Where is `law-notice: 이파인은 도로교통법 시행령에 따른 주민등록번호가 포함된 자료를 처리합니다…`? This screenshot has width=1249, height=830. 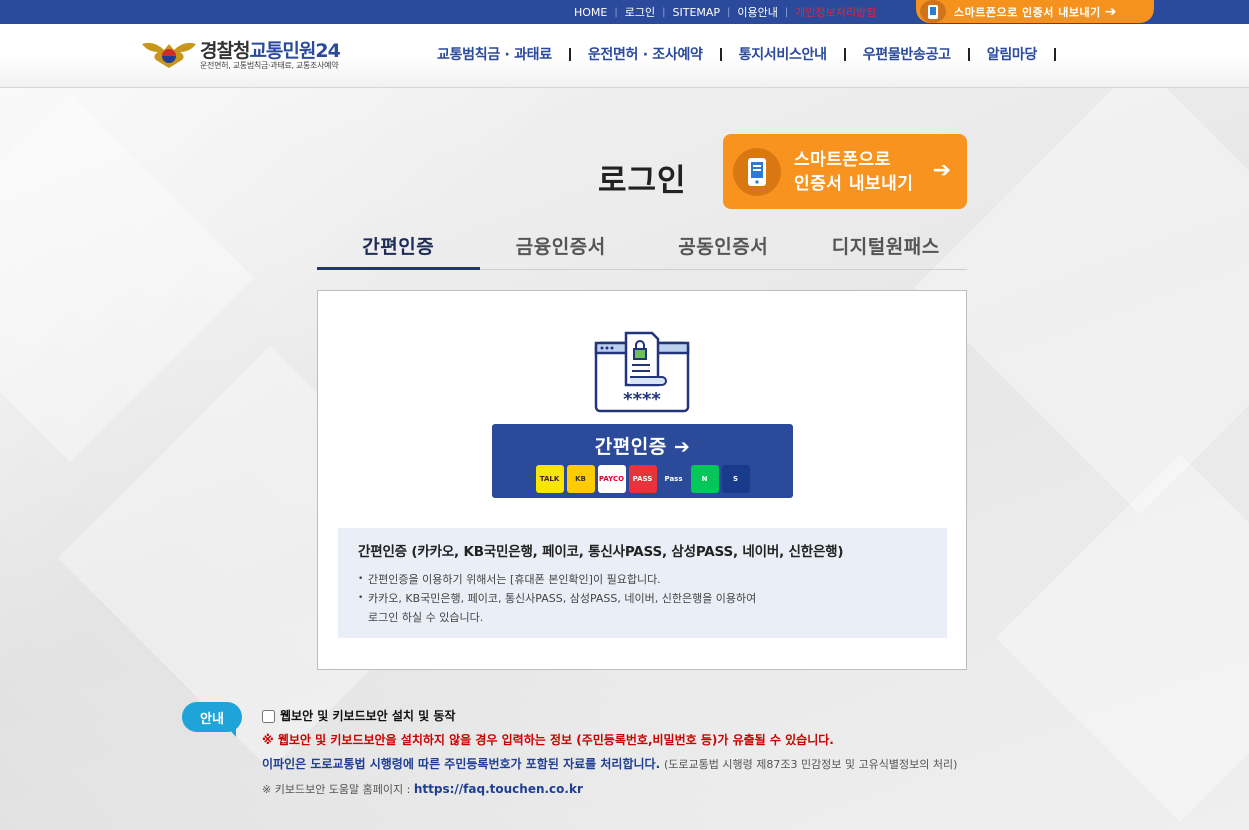
law-notice: 이파인은 도로교통법 시행령에 따른 주민등록번호가 포함된 자료를 처리합니다… is located at coordinates (609, 764).